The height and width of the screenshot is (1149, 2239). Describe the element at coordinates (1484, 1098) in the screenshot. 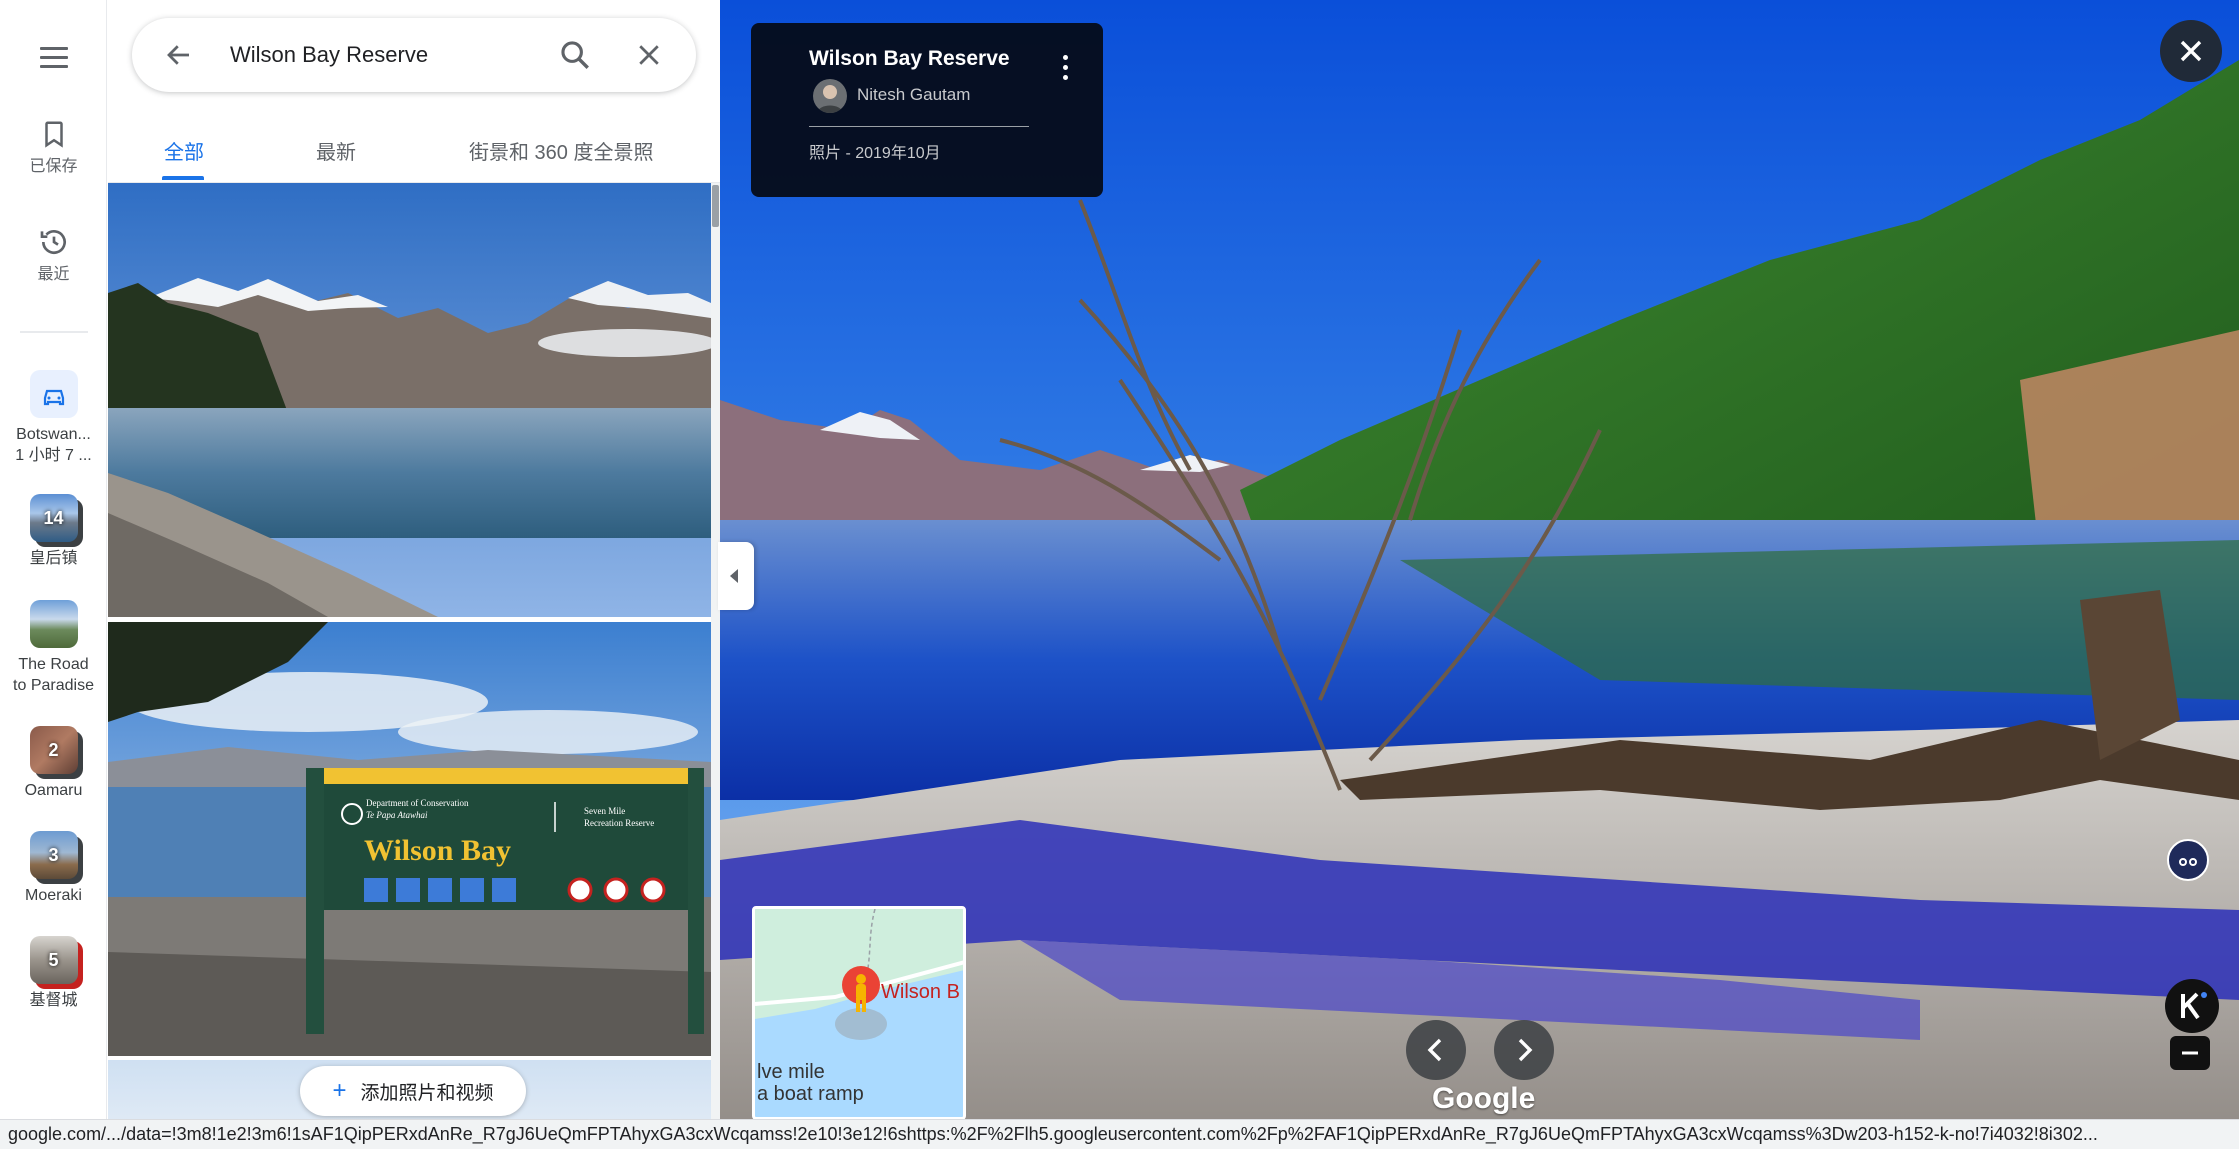

I see `google-logo: Google` at that location.